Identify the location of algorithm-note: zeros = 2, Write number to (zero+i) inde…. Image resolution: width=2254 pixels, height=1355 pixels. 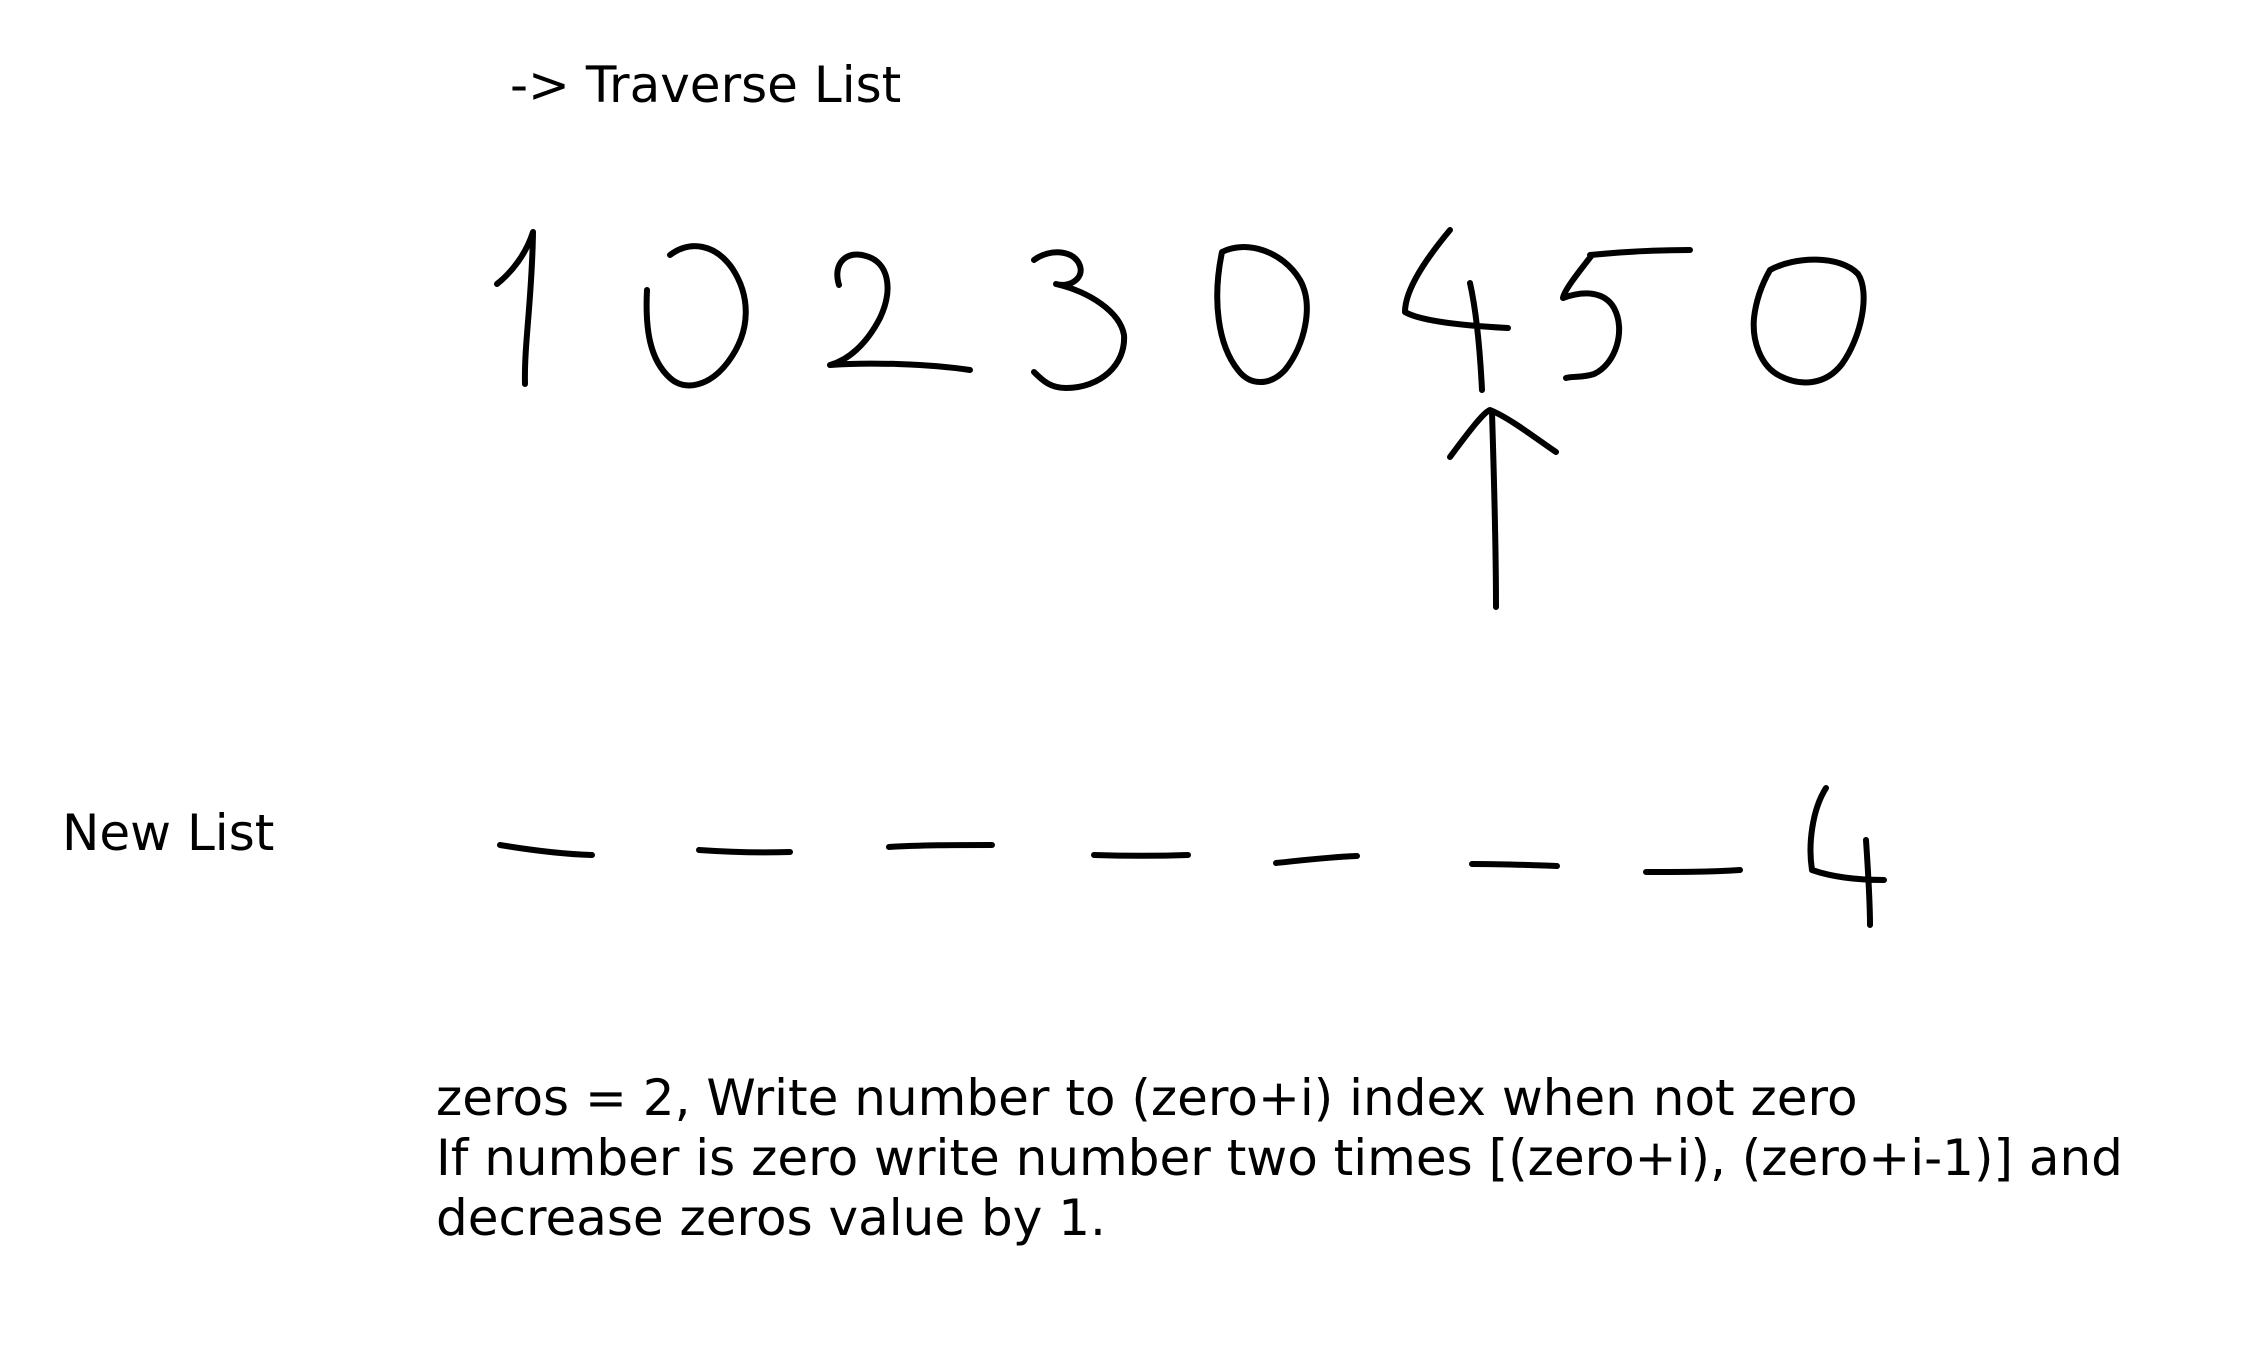
(1279, 1158).